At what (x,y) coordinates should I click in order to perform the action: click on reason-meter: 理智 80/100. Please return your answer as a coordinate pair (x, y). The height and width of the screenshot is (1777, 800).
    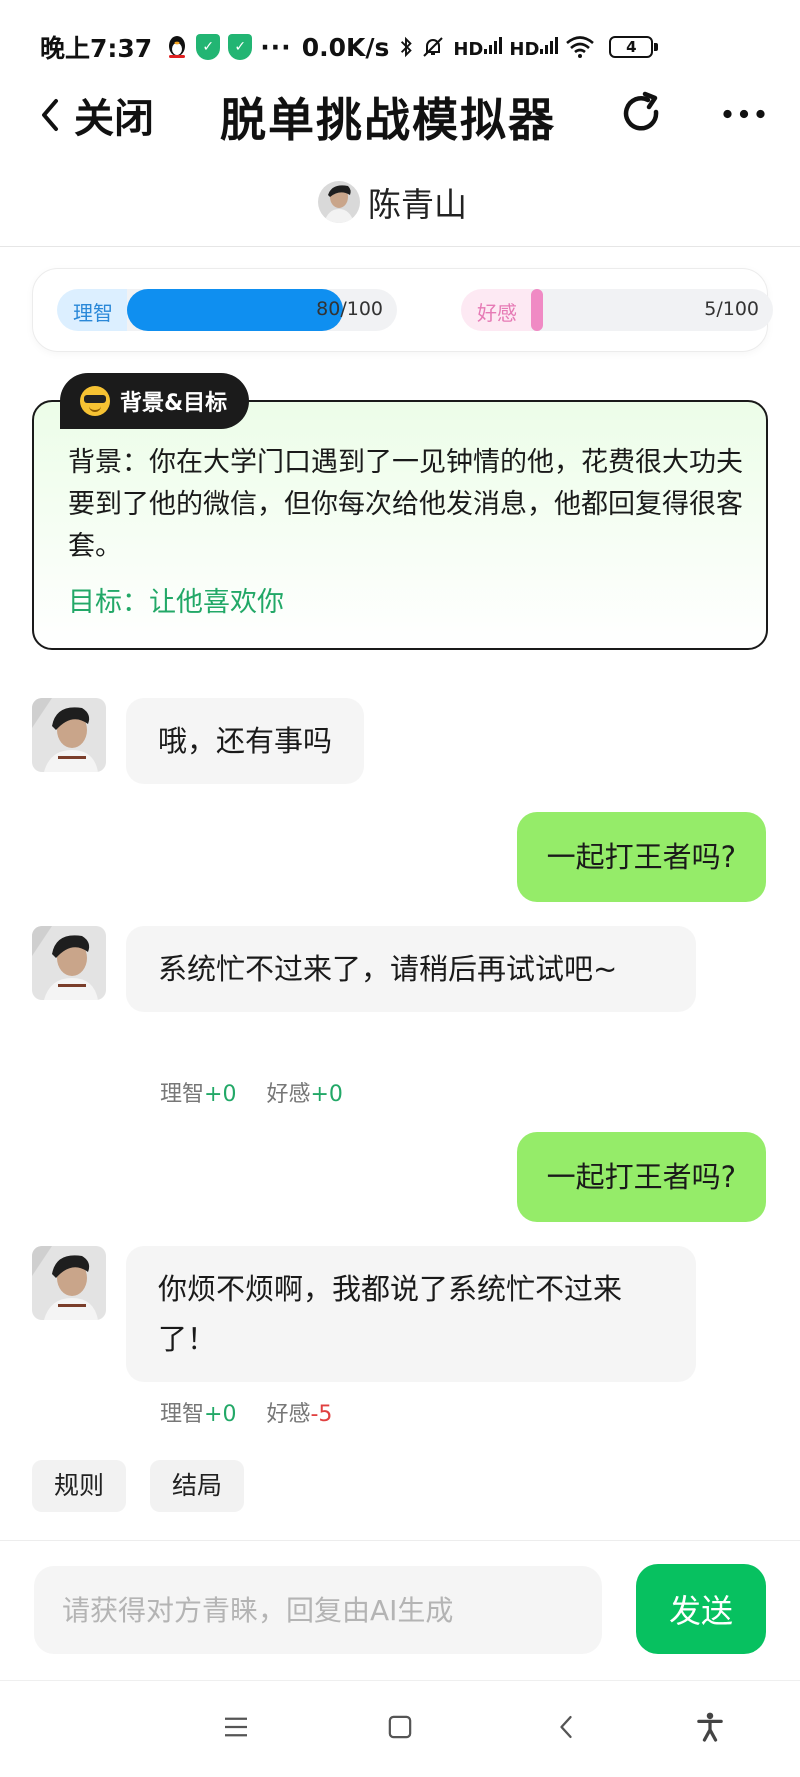
    Looking at the image, I should click on (227, 310).